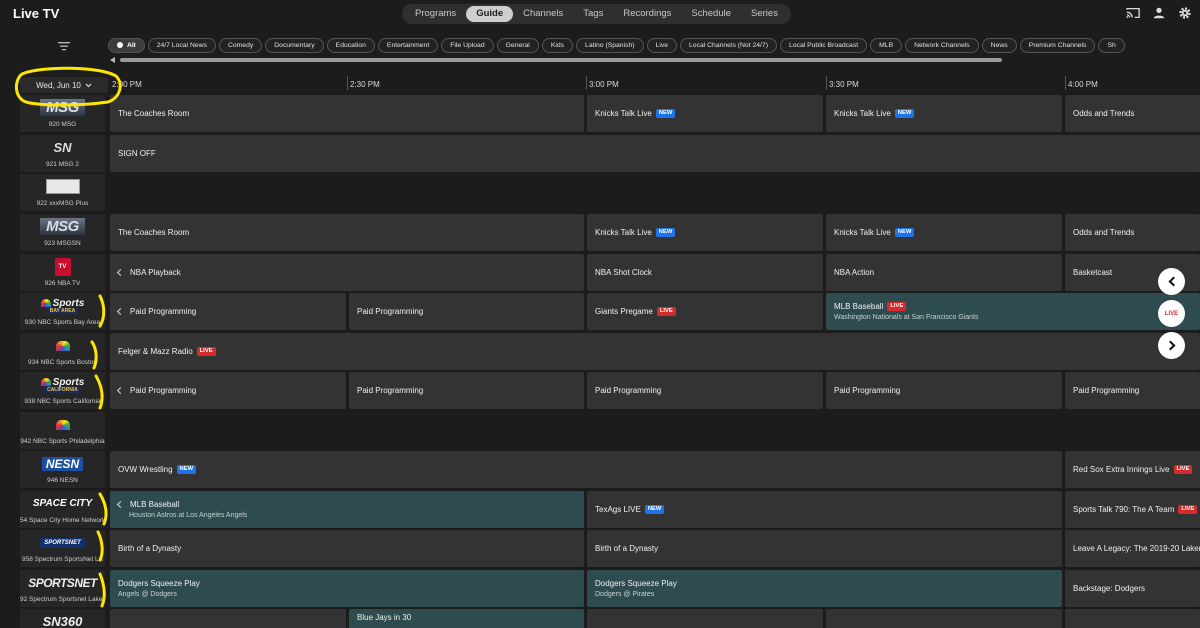  What do you see at coordinates (824, 509) in the screenshot?
I see `program-cell: TexAgs LIVE NEW` at bounding box center [824, 509].